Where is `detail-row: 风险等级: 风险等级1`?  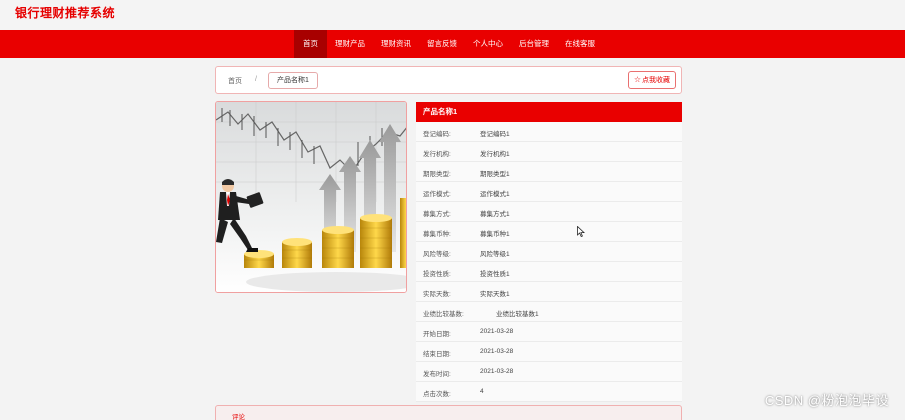
detail-row: 风险等级: 风险等级1 is located at coordinates (549, 252).